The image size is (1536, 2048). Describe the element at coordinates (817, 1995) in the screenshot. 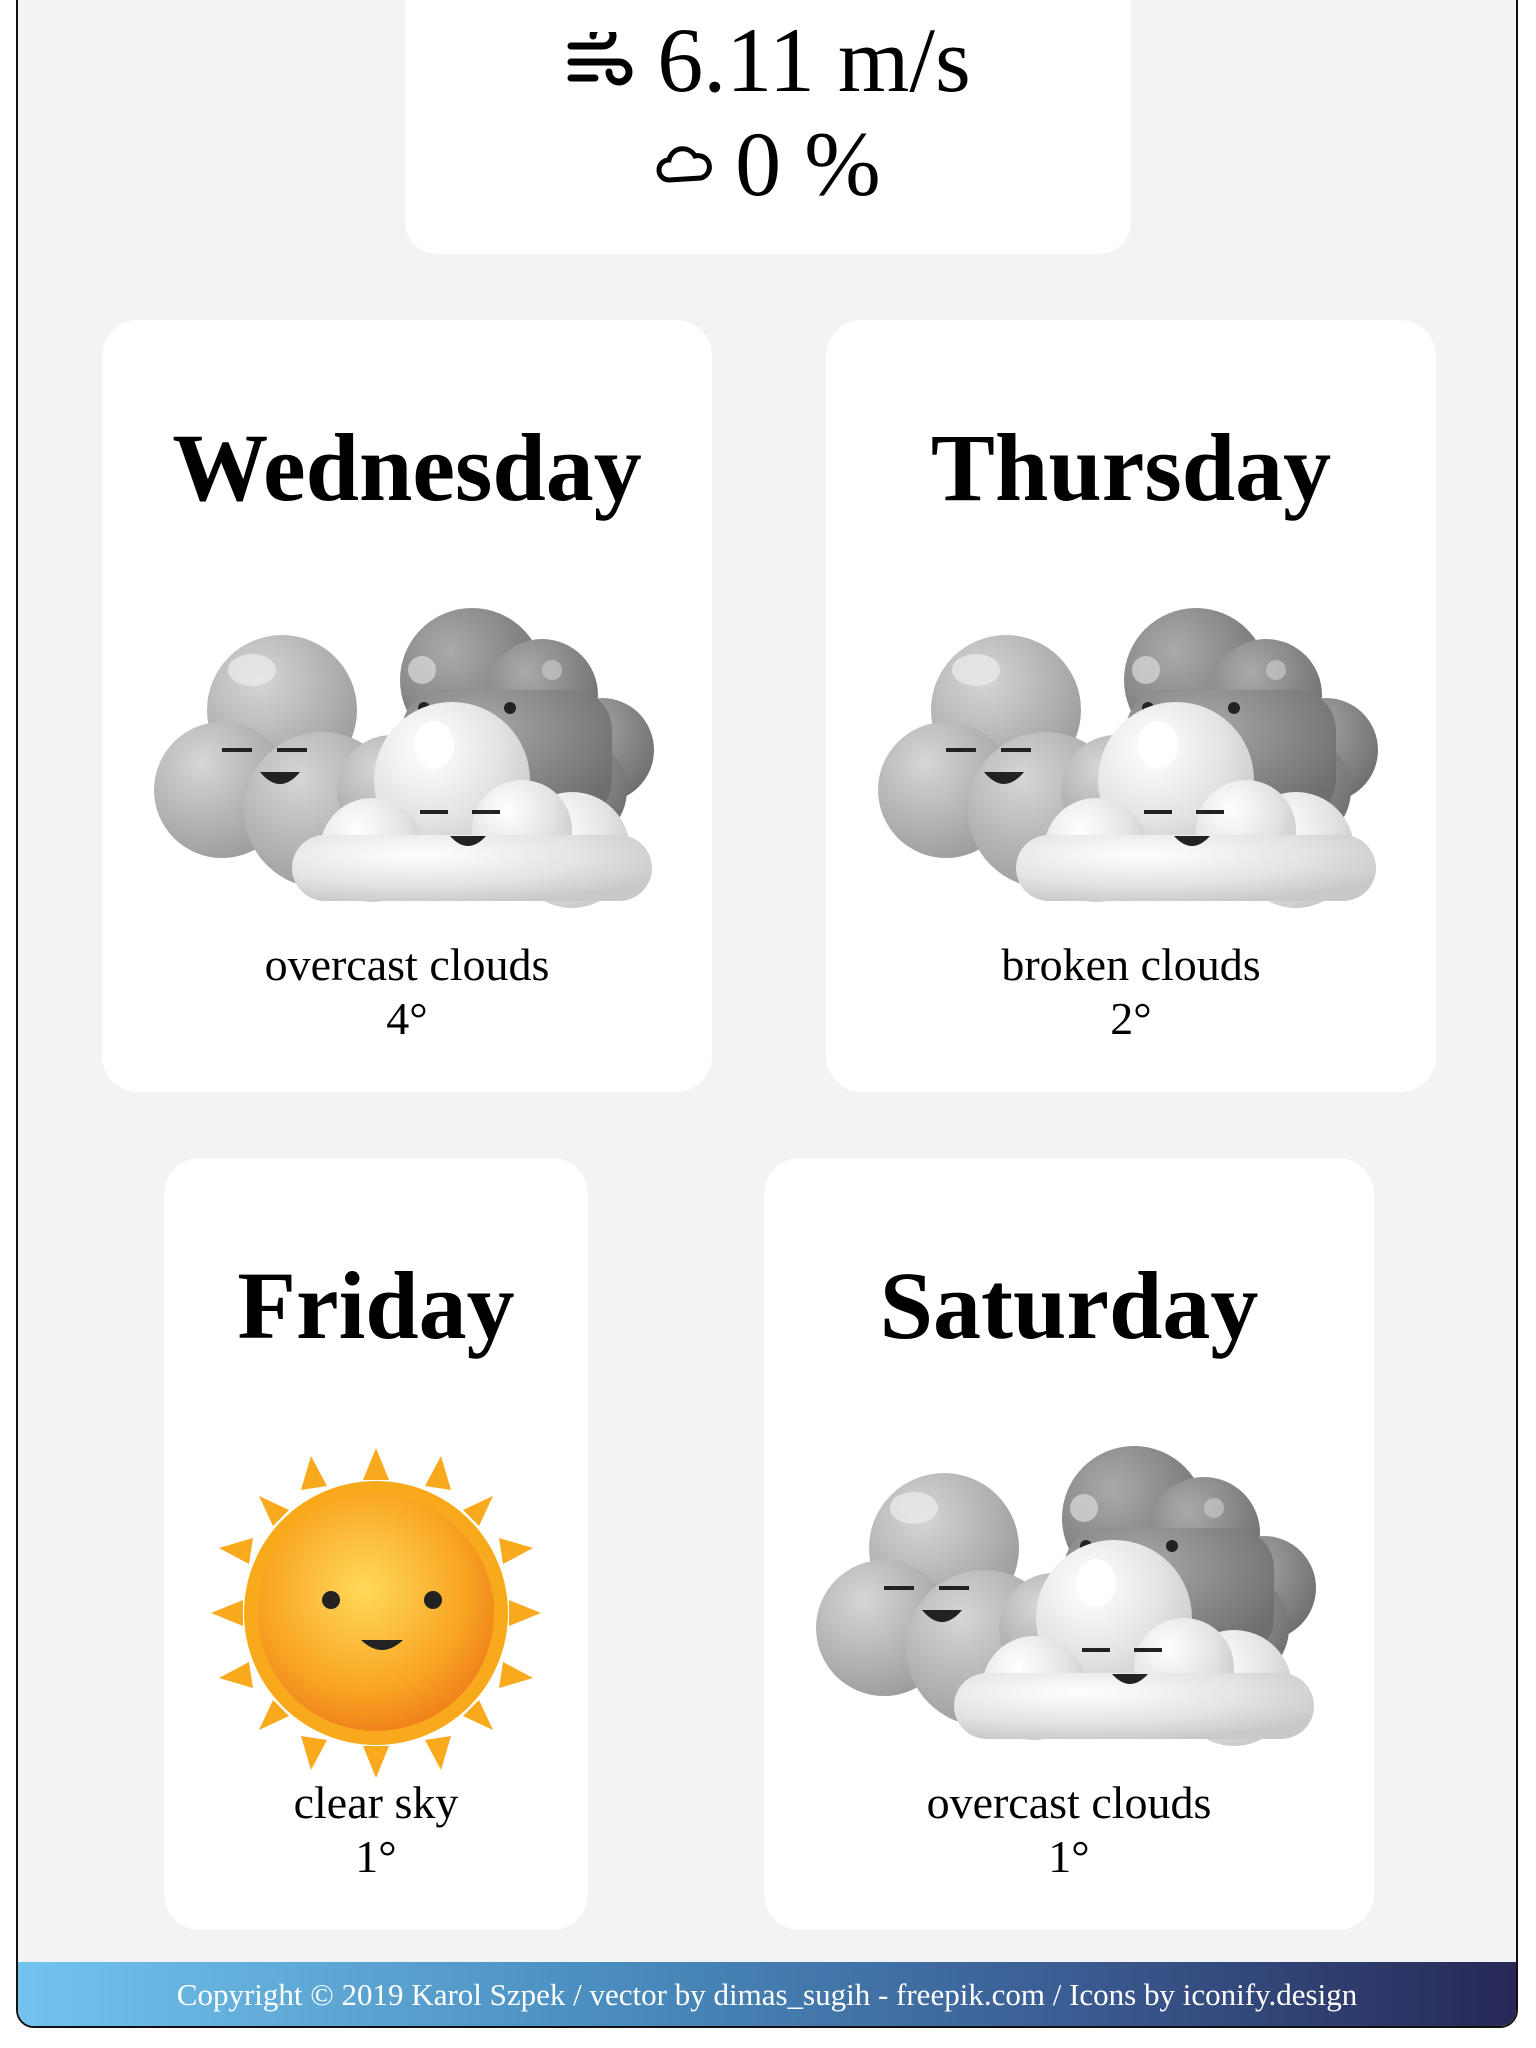

I see `footer-vector-credit-link: vector by dimas_sugih - freepik.com` at that location.